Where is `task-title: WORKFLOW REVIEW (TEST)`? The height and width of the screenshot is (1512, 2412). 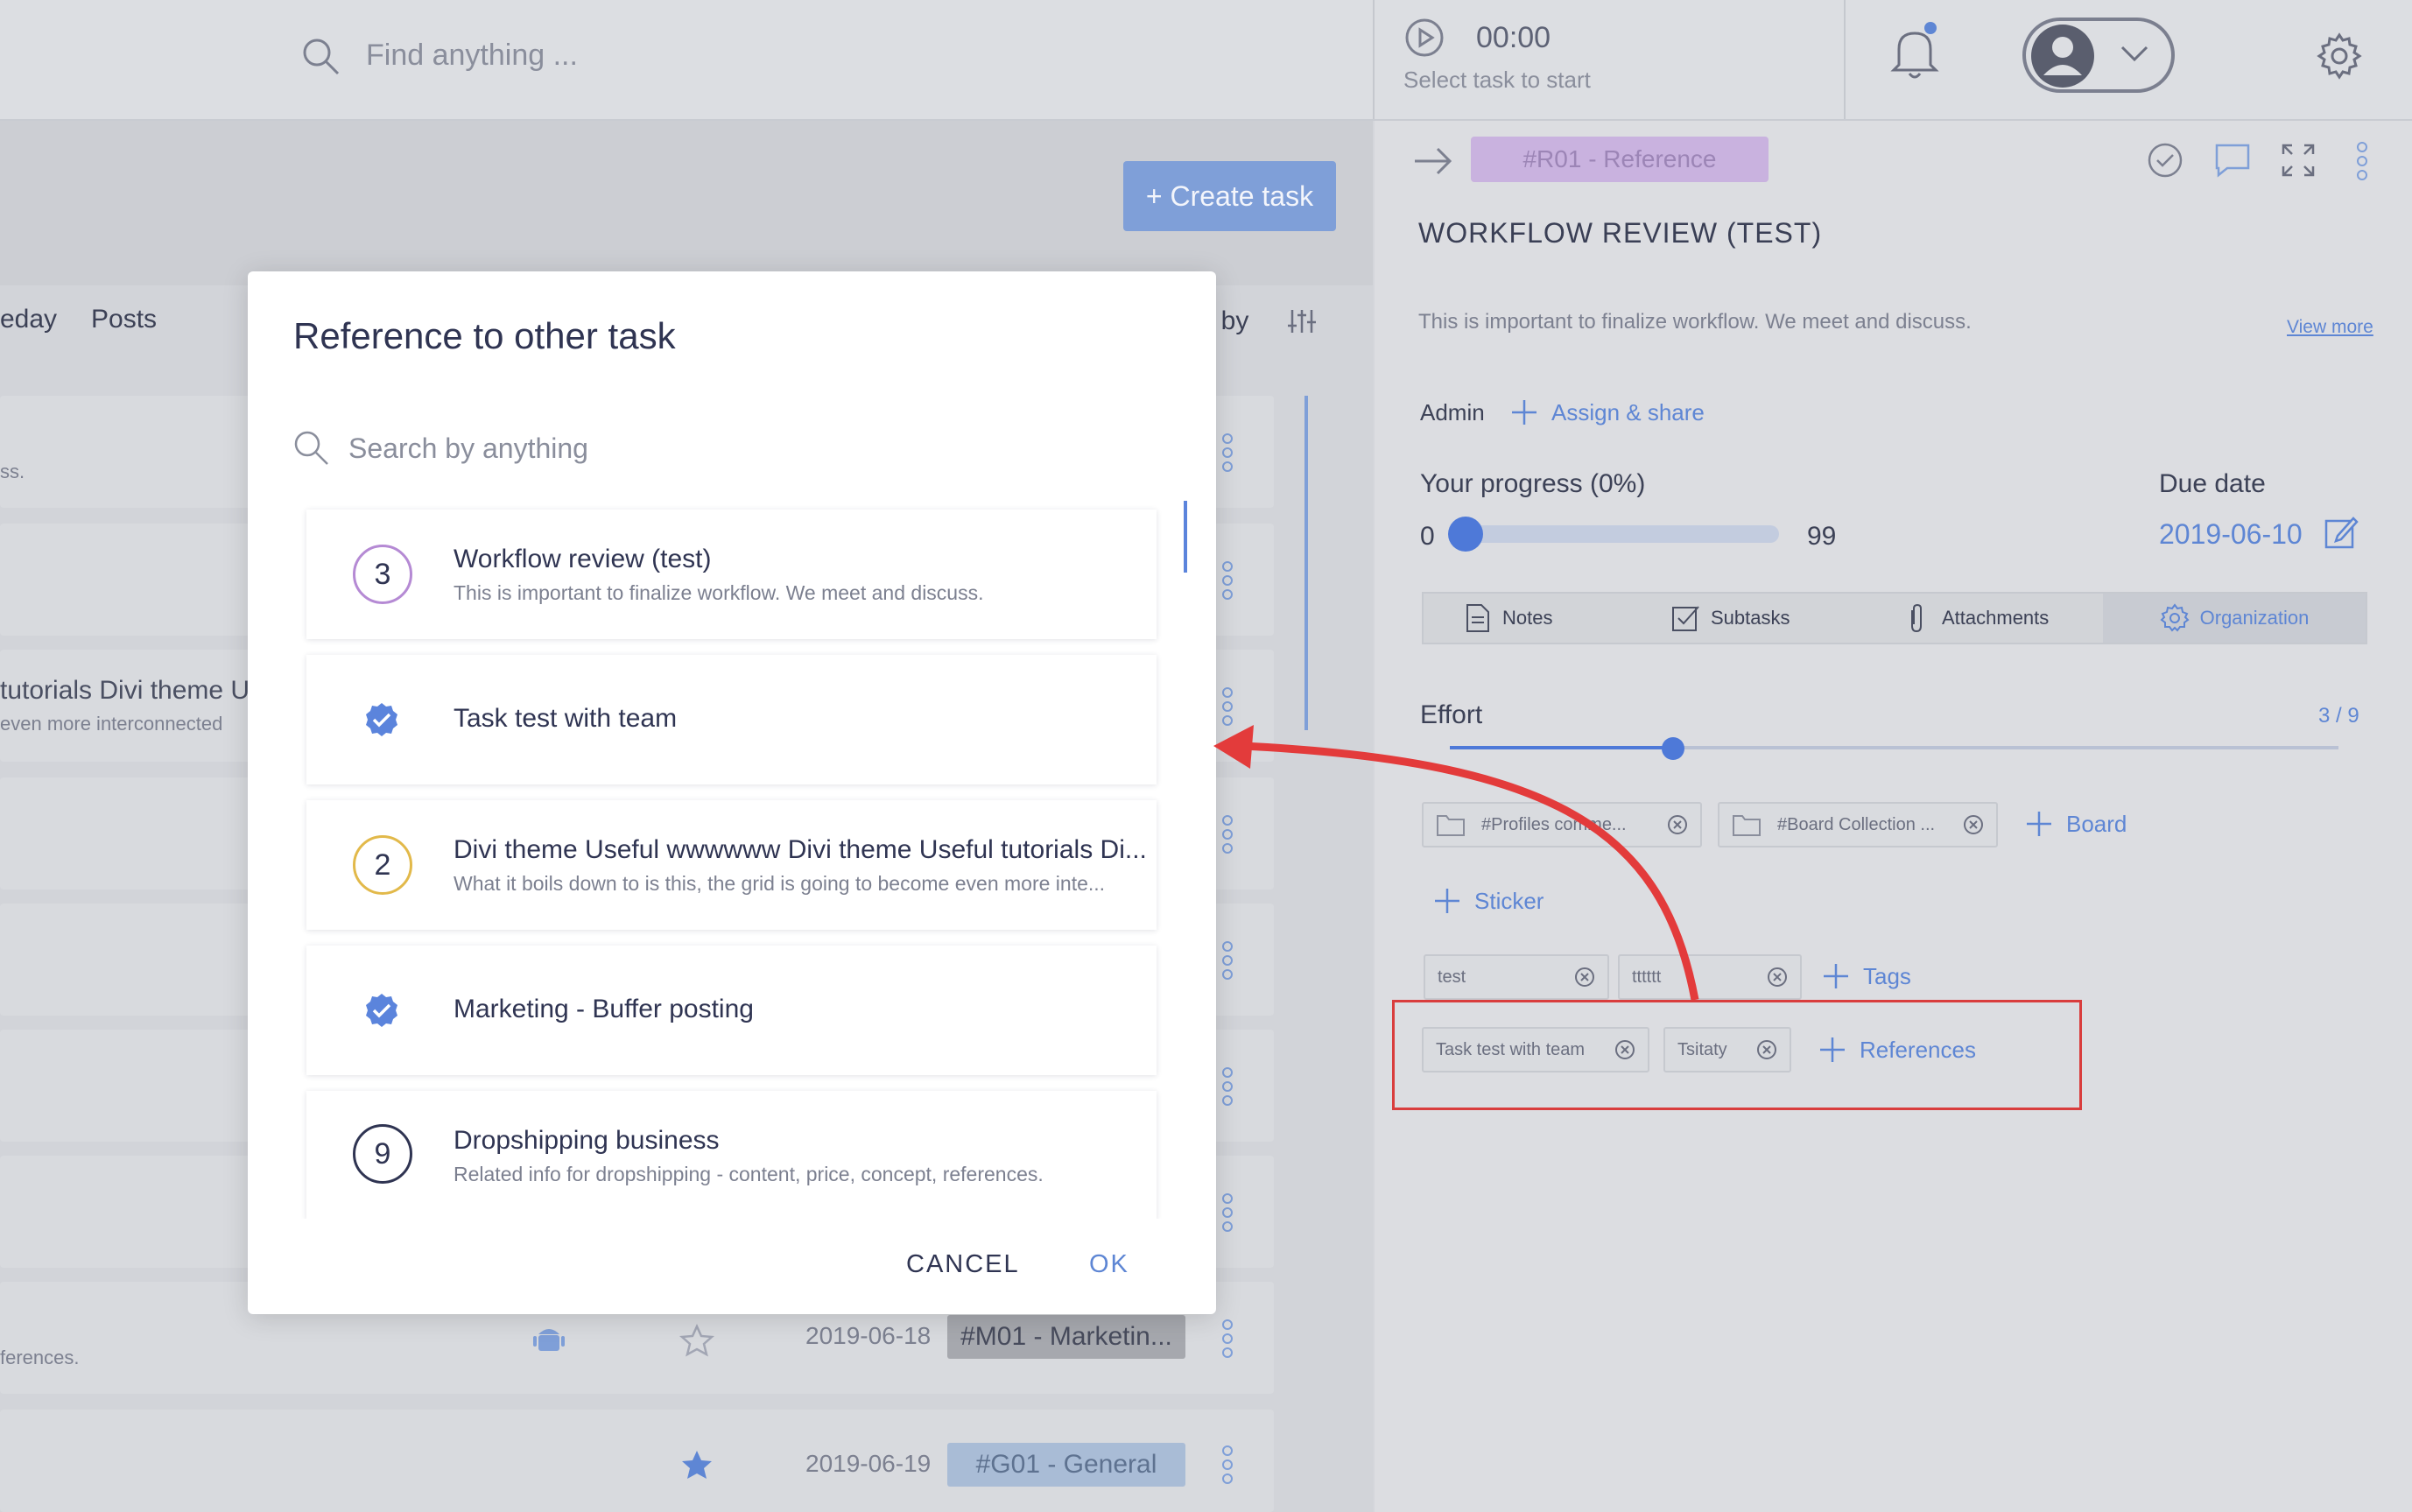
task-title: WORKFLOW REVIEW (TEST) is located at coordinates (1620, 234).